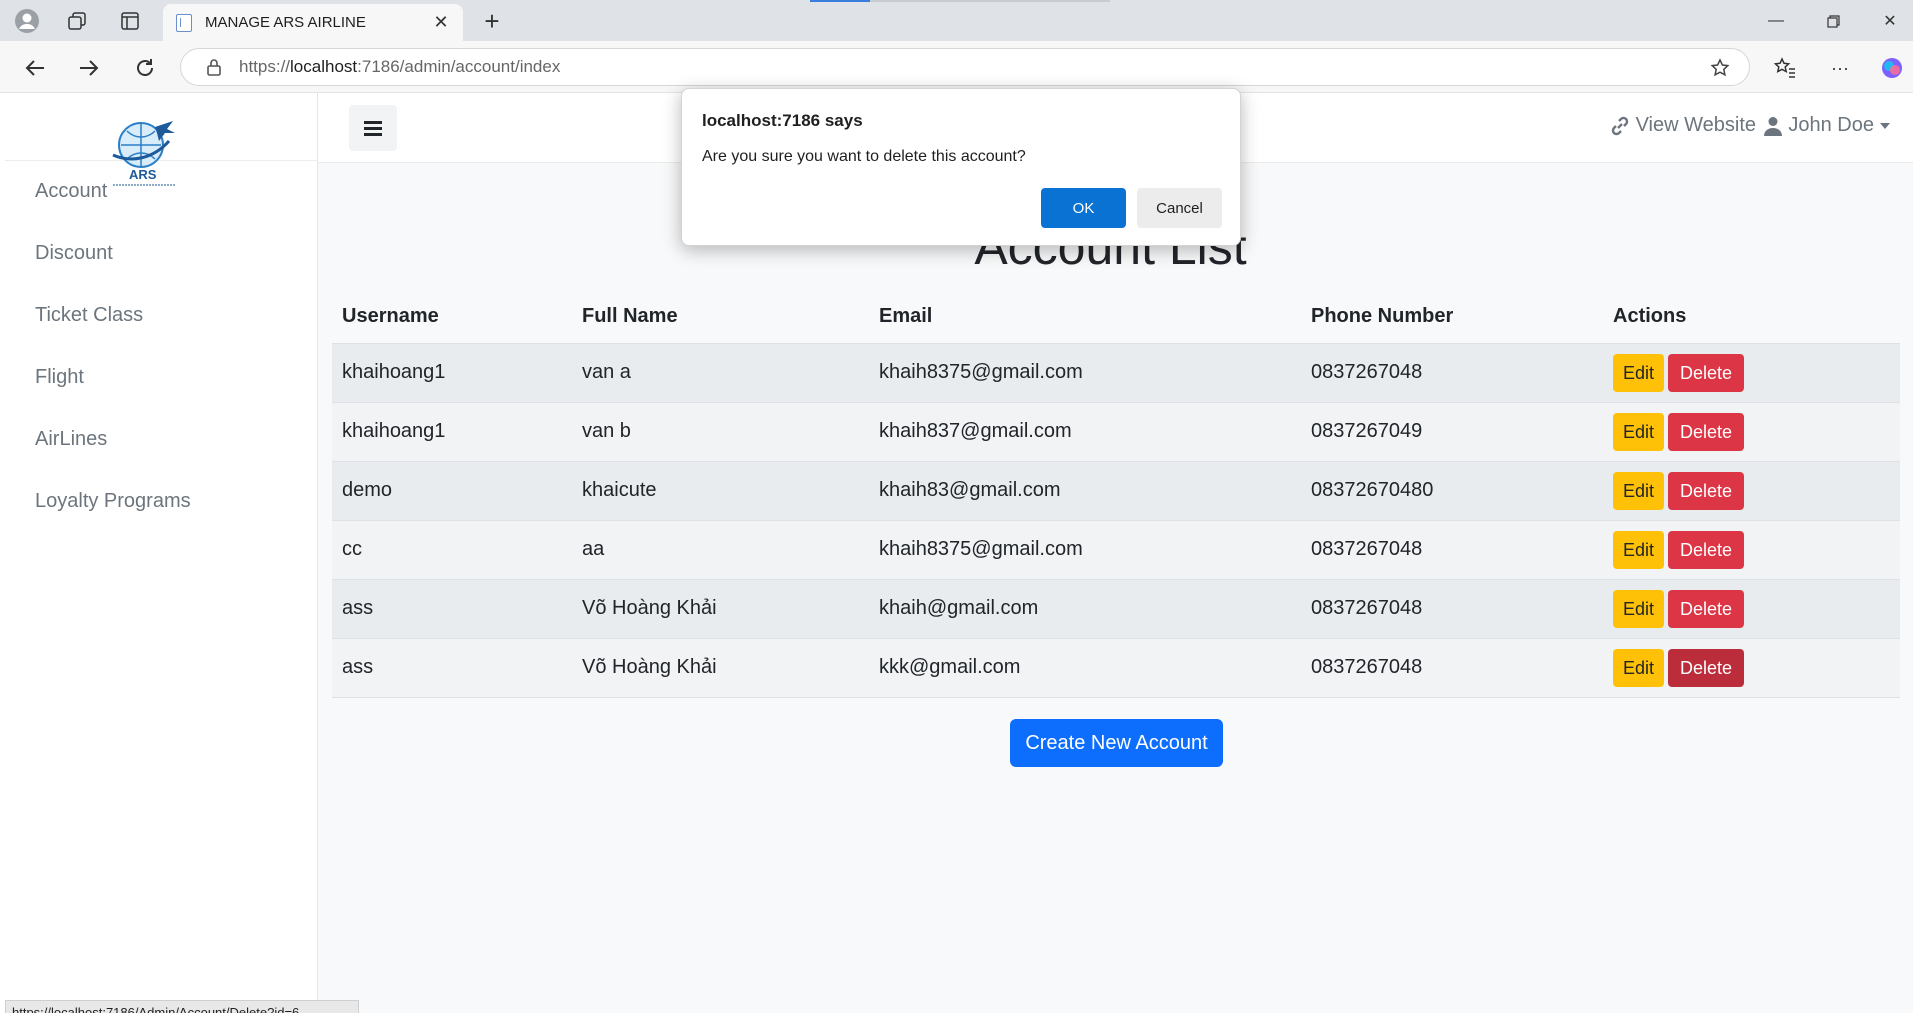 This screenshot has width=1913, height=1013. What do you see at coordinates (840, 1) in the screenshot?
I see `window-accent` at bounding box center [840, 1].